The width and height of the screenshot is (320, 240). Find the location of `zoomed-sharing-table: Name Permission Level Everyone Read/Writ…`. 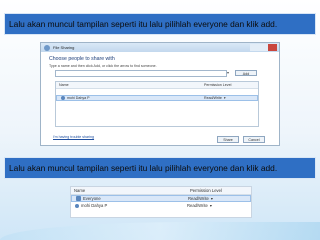

zoomed-sharing-table: Name Permission Level Everyone Read/Writ… is located at coordinates (161, 202).